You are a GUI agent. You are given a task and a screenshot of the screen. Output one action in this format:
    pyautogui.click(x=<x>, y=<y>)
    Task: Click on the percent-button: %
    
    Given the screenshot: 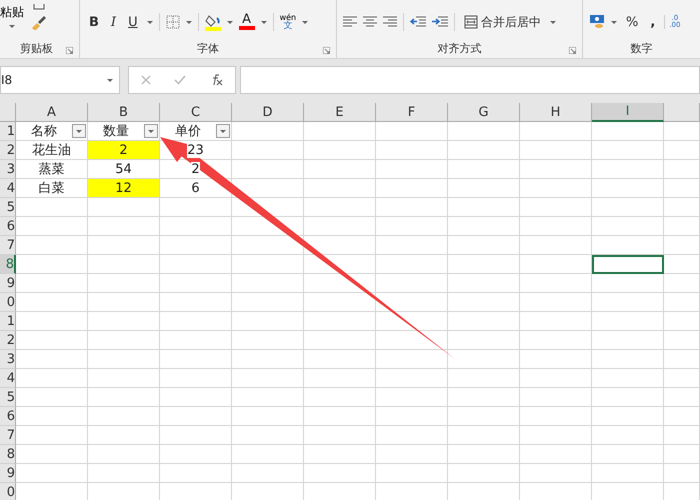 What is the action you would take?
    pyautogui.click(x=632, y=22)
    